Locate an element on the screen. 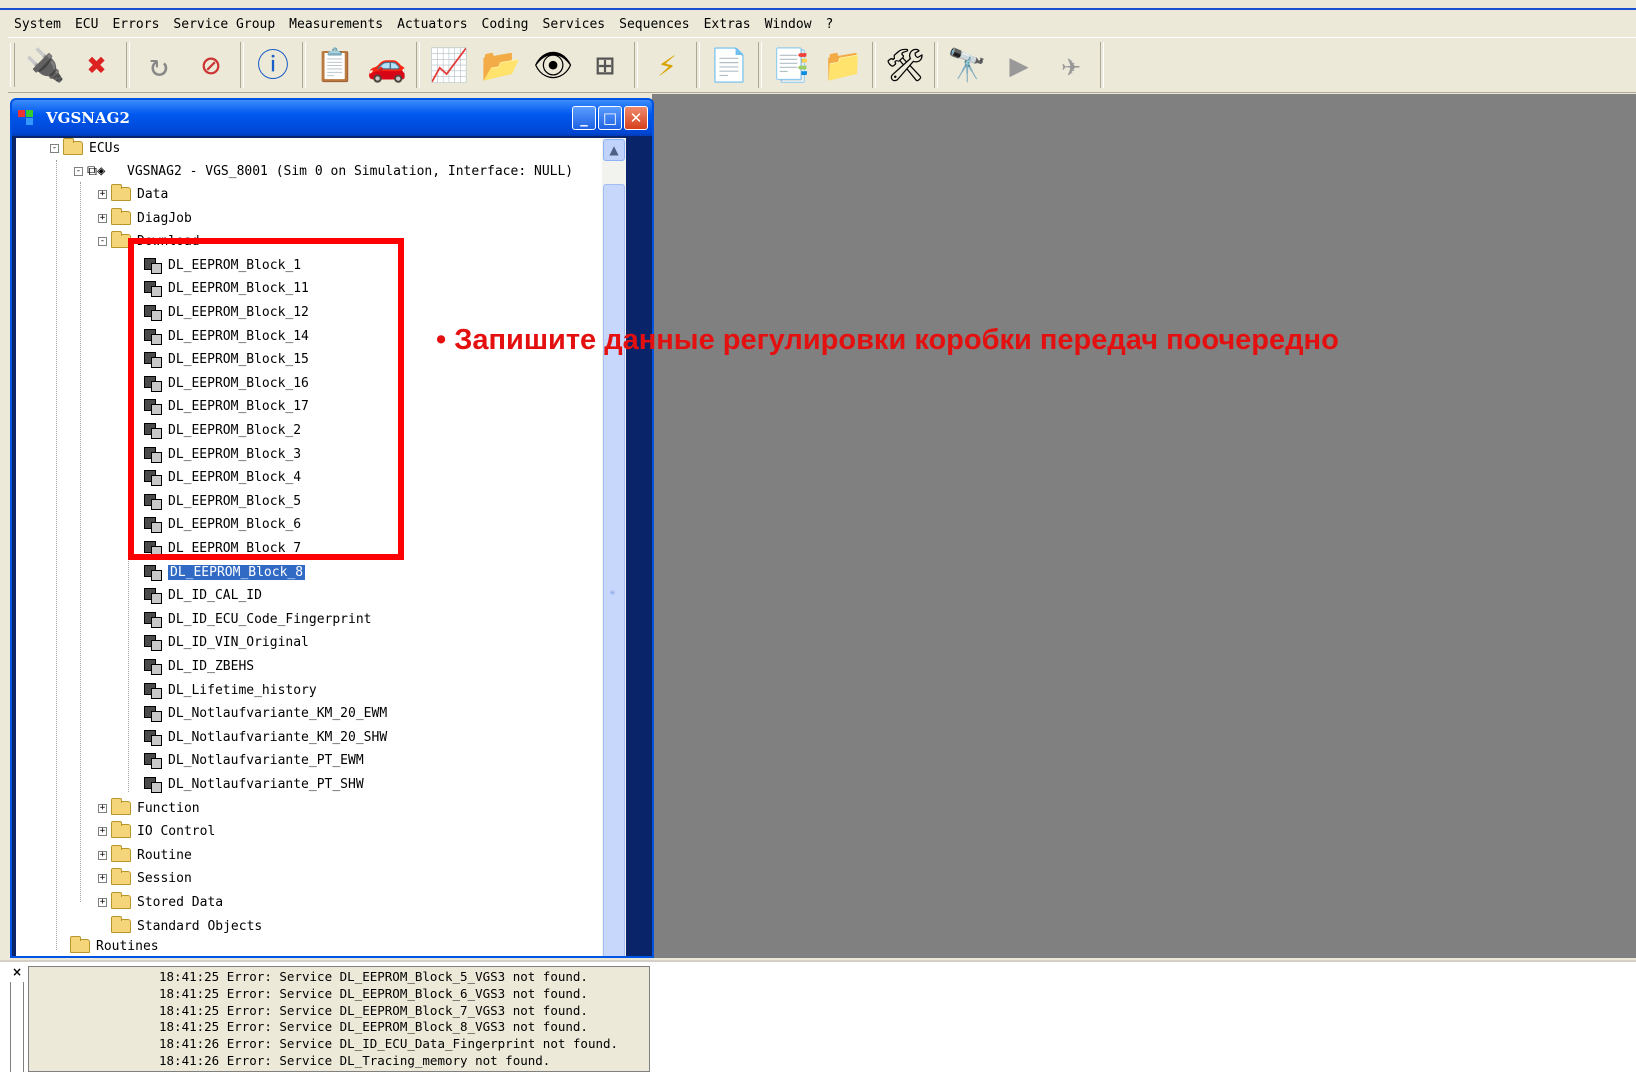  no-refresh-icon: ⊘ is located at coordinates (211, 65).